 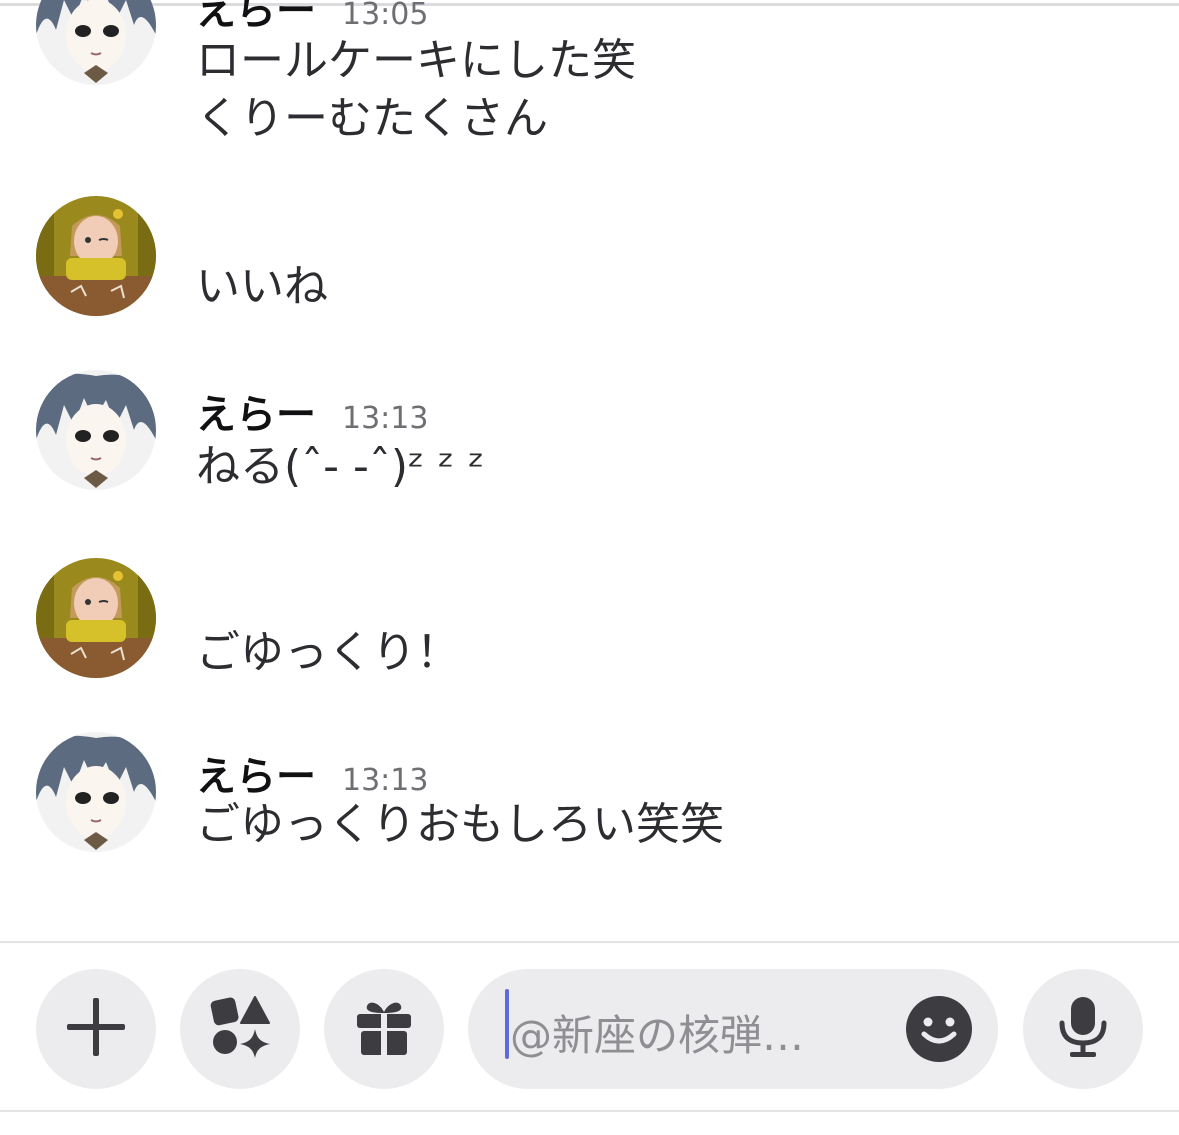 I want to click on message-text: ごゆっくり！, so click(x=328, y=652).